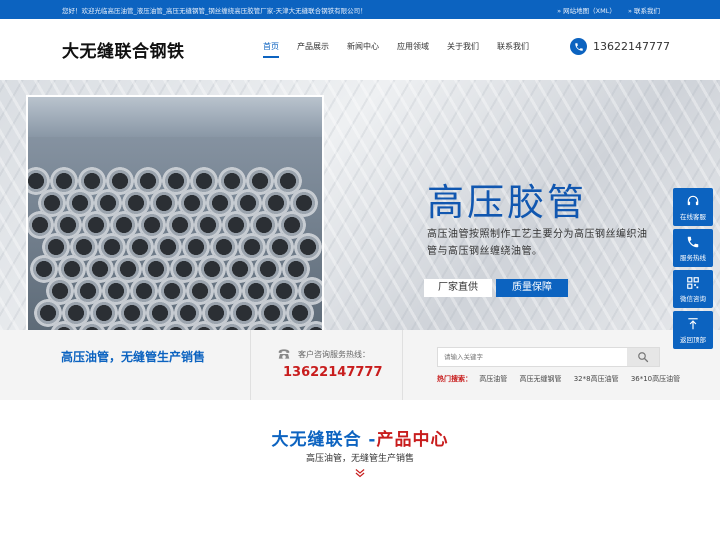 The width and height of the screenshot is (720, 540). I want to click on product-center-subtitle: 高压油管，无缝管生产销售, so click(359, 459).